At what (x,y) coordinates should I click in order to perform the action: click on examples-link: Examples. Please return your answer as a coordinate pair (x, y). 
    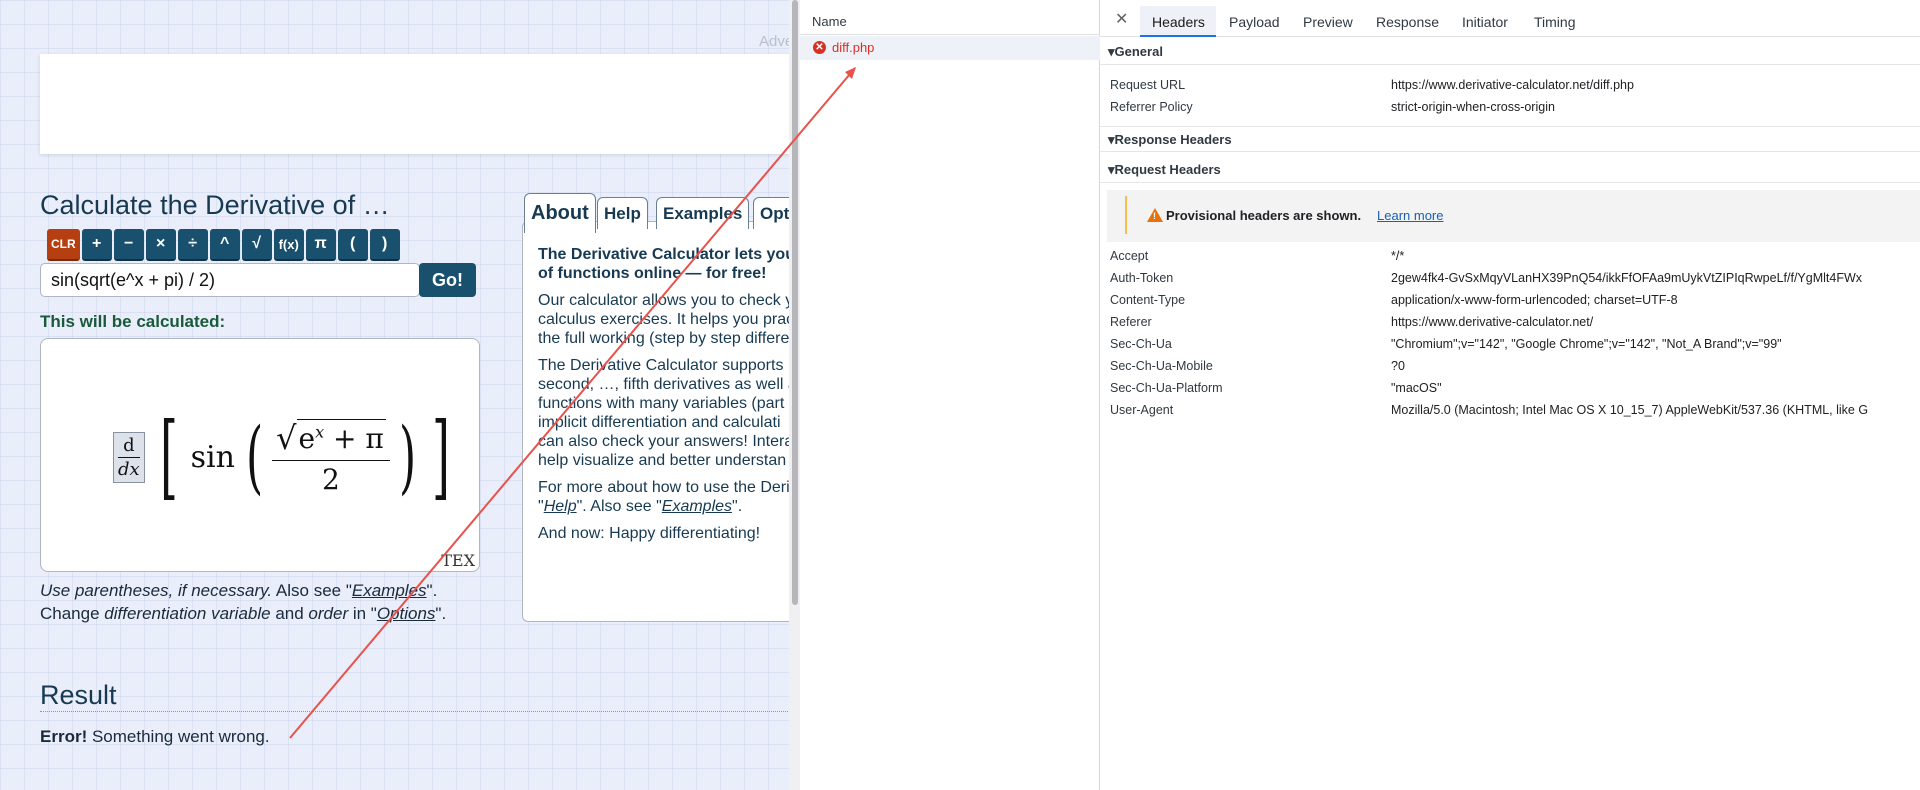
    Looking at the image, I should click on (389, 590).